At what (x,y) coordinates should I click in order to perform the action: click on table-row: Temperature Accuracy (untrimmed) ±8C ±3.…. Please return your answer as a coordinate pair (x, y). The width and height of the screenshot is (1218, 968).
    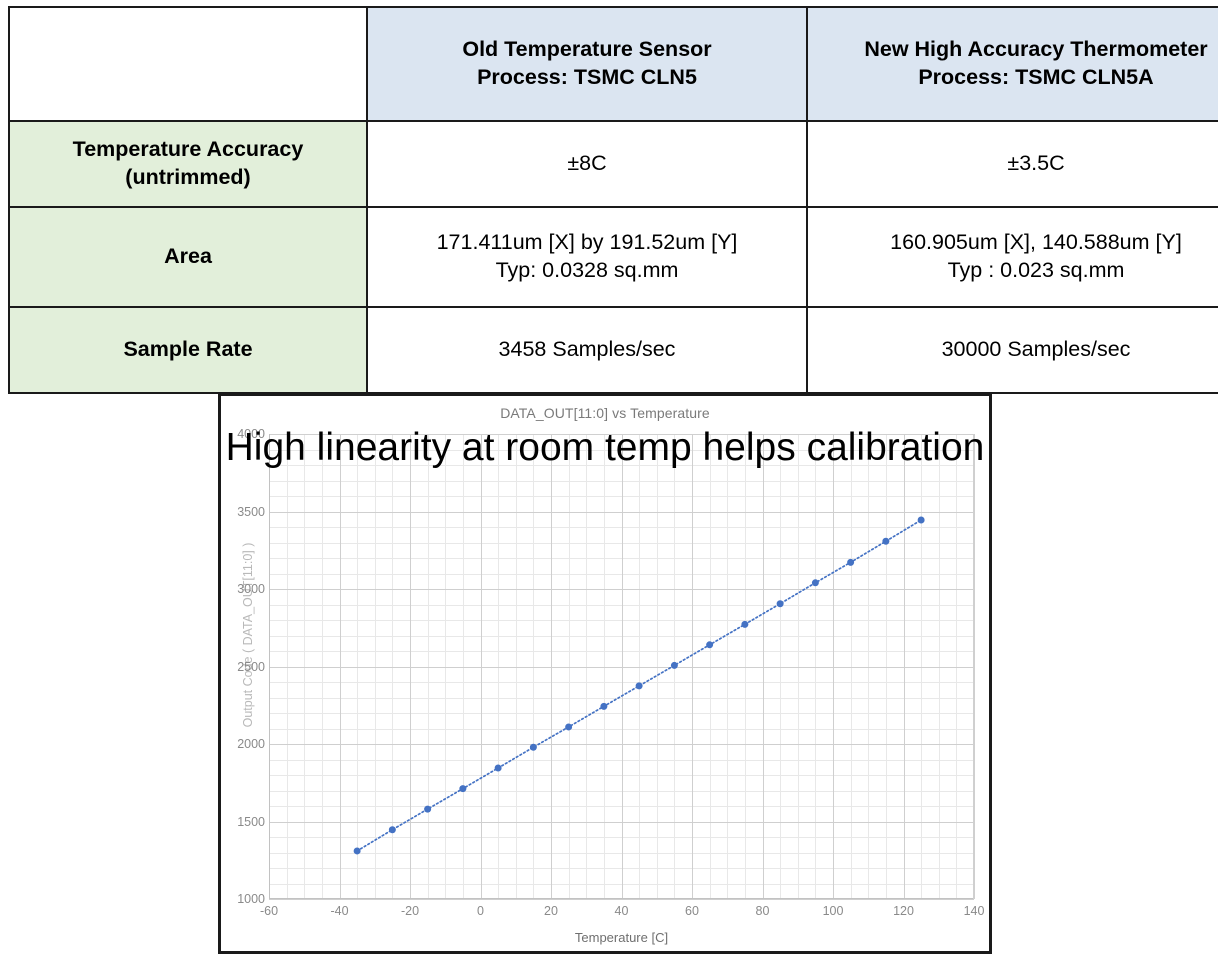
    Looking at the image, I should click on (613, 164).